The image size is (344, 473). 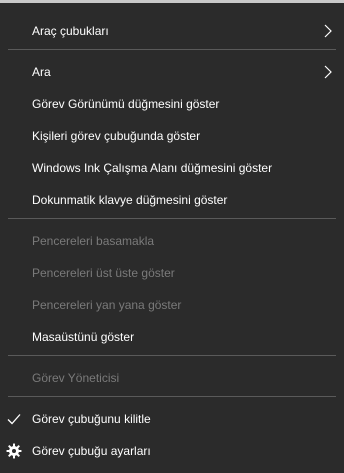 I want to click on menu-item-show-touch-keyboard-button: Dokunmatik klavye düğmesini göster, so click(x=172, y=200).